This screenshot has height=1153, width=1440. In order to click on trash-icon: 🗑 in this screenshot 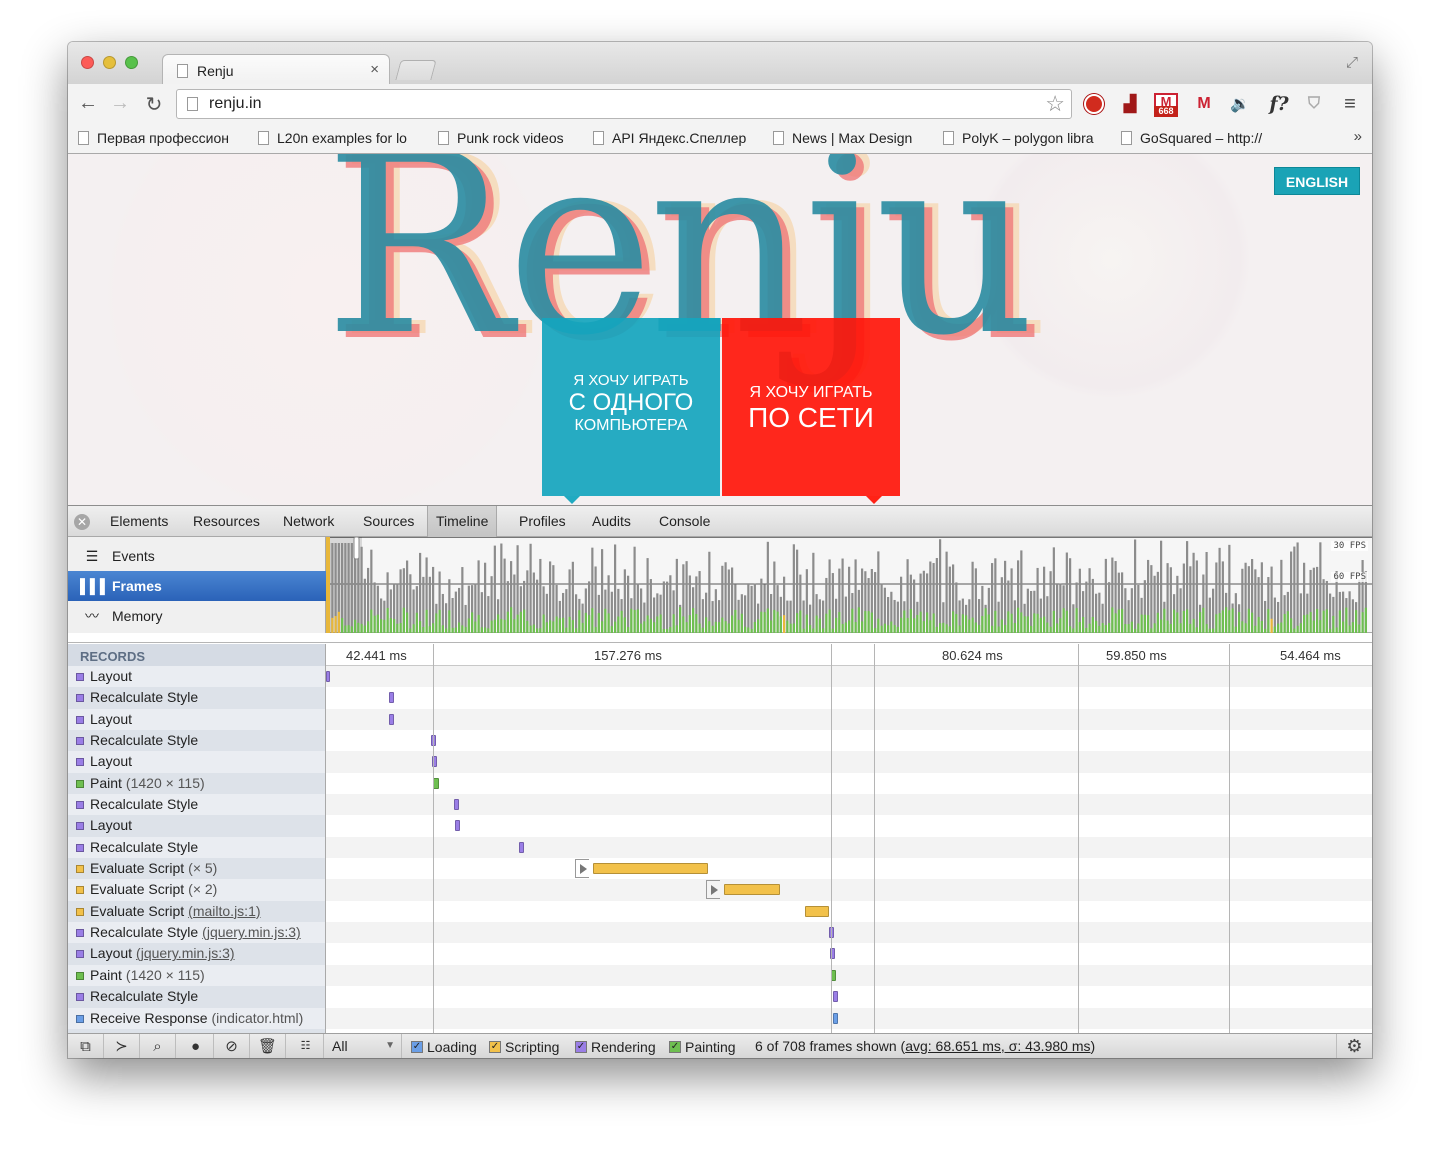, I will do `click(268, 1046)`.